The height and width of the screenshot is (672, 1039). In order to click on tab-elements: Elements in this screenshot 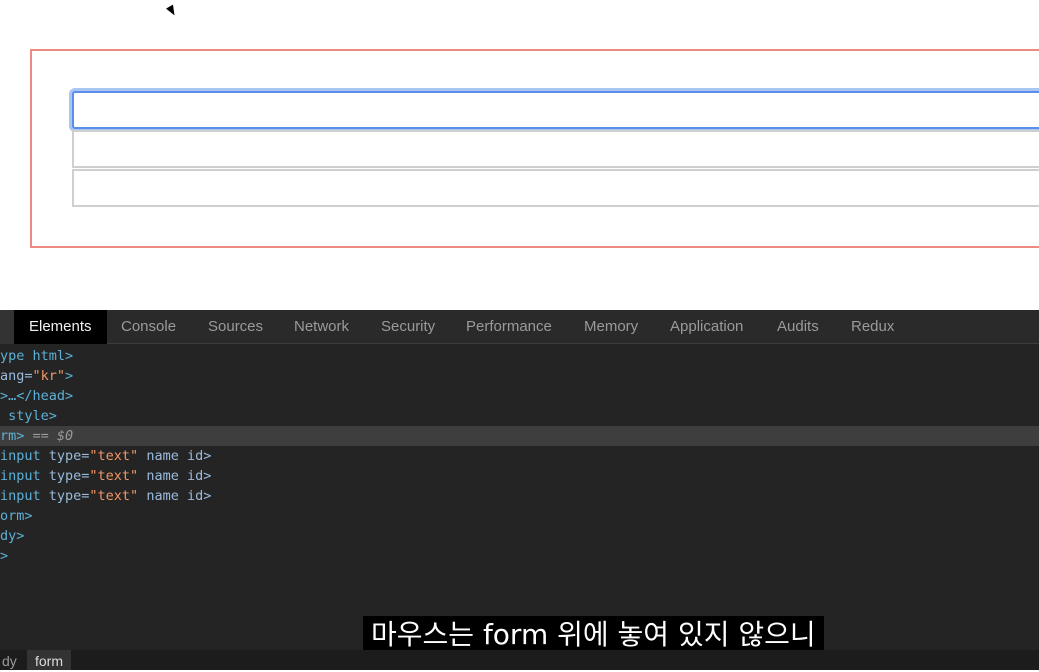, I will do `click(60, 327)`.